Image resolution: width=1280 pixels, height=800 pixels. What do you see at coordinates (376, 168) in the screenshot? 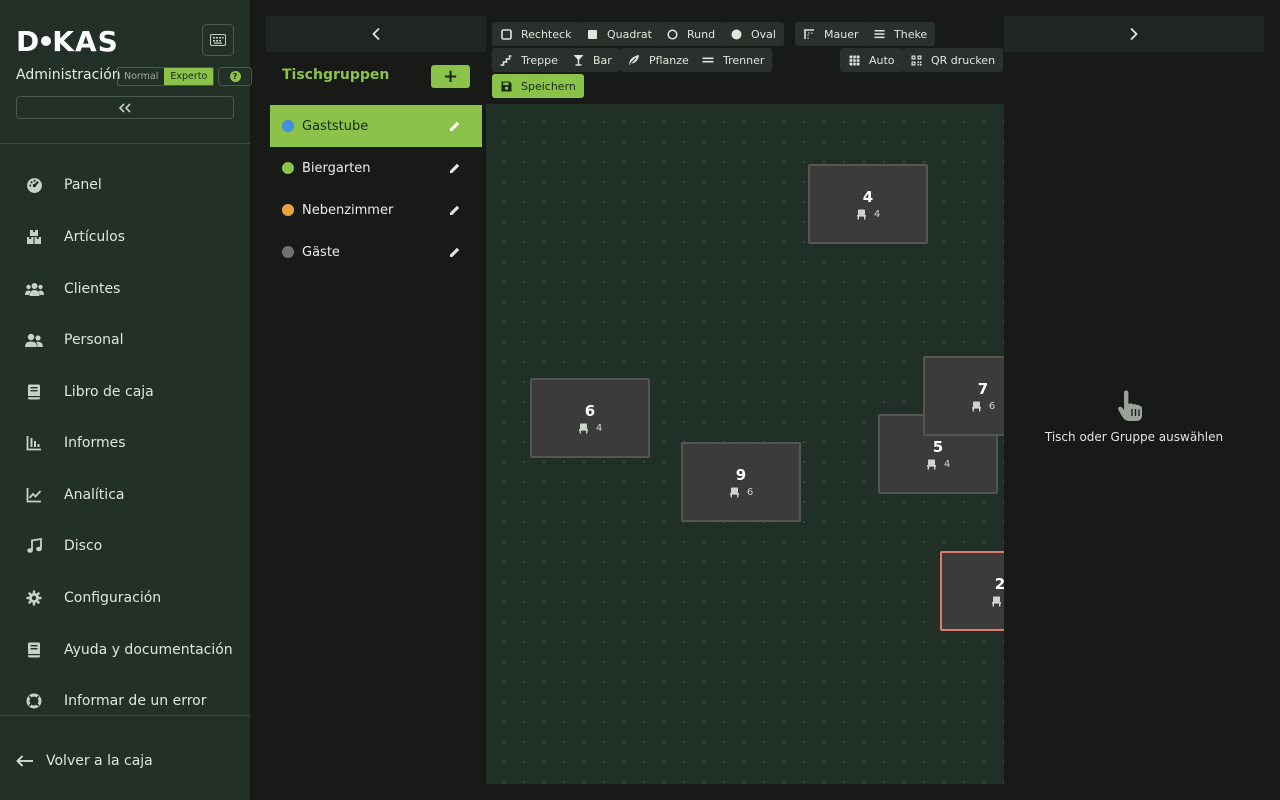
I see `group-item-biergarten: Biergarten` at bounding box center [376, 168].